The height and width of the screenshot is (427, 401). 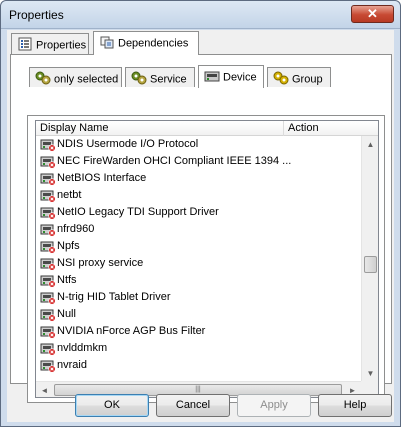 What do you see at coordinates (274, 405) in the screenshot?
I see `apply-button: Apply` at bounding box center [274, 405].